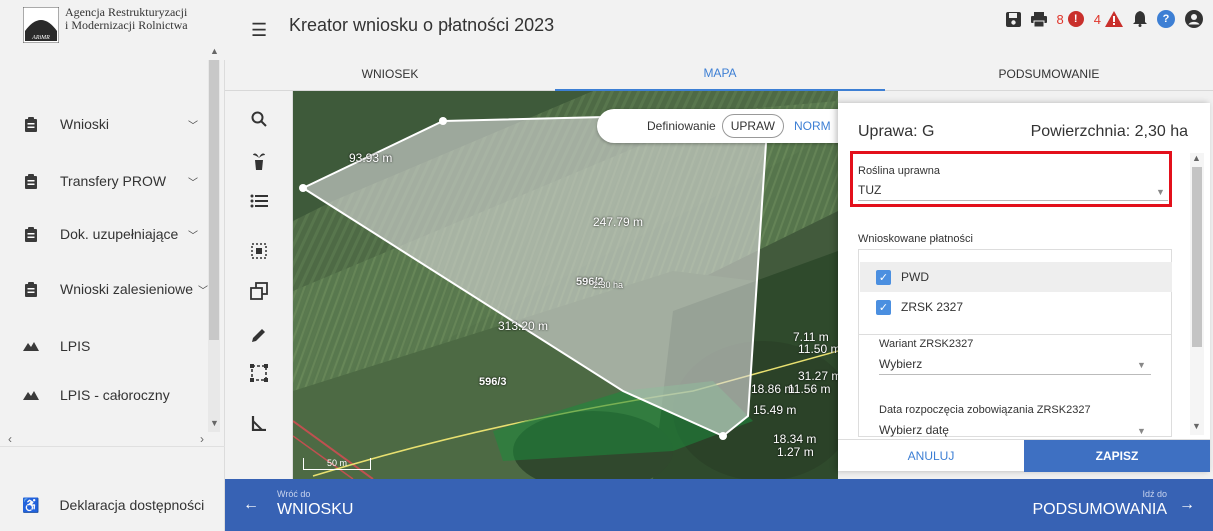  What do you see at coordinates (1114, 19) in the screenshot?
I see `warning-icon` at bounding box center [1114, 19].